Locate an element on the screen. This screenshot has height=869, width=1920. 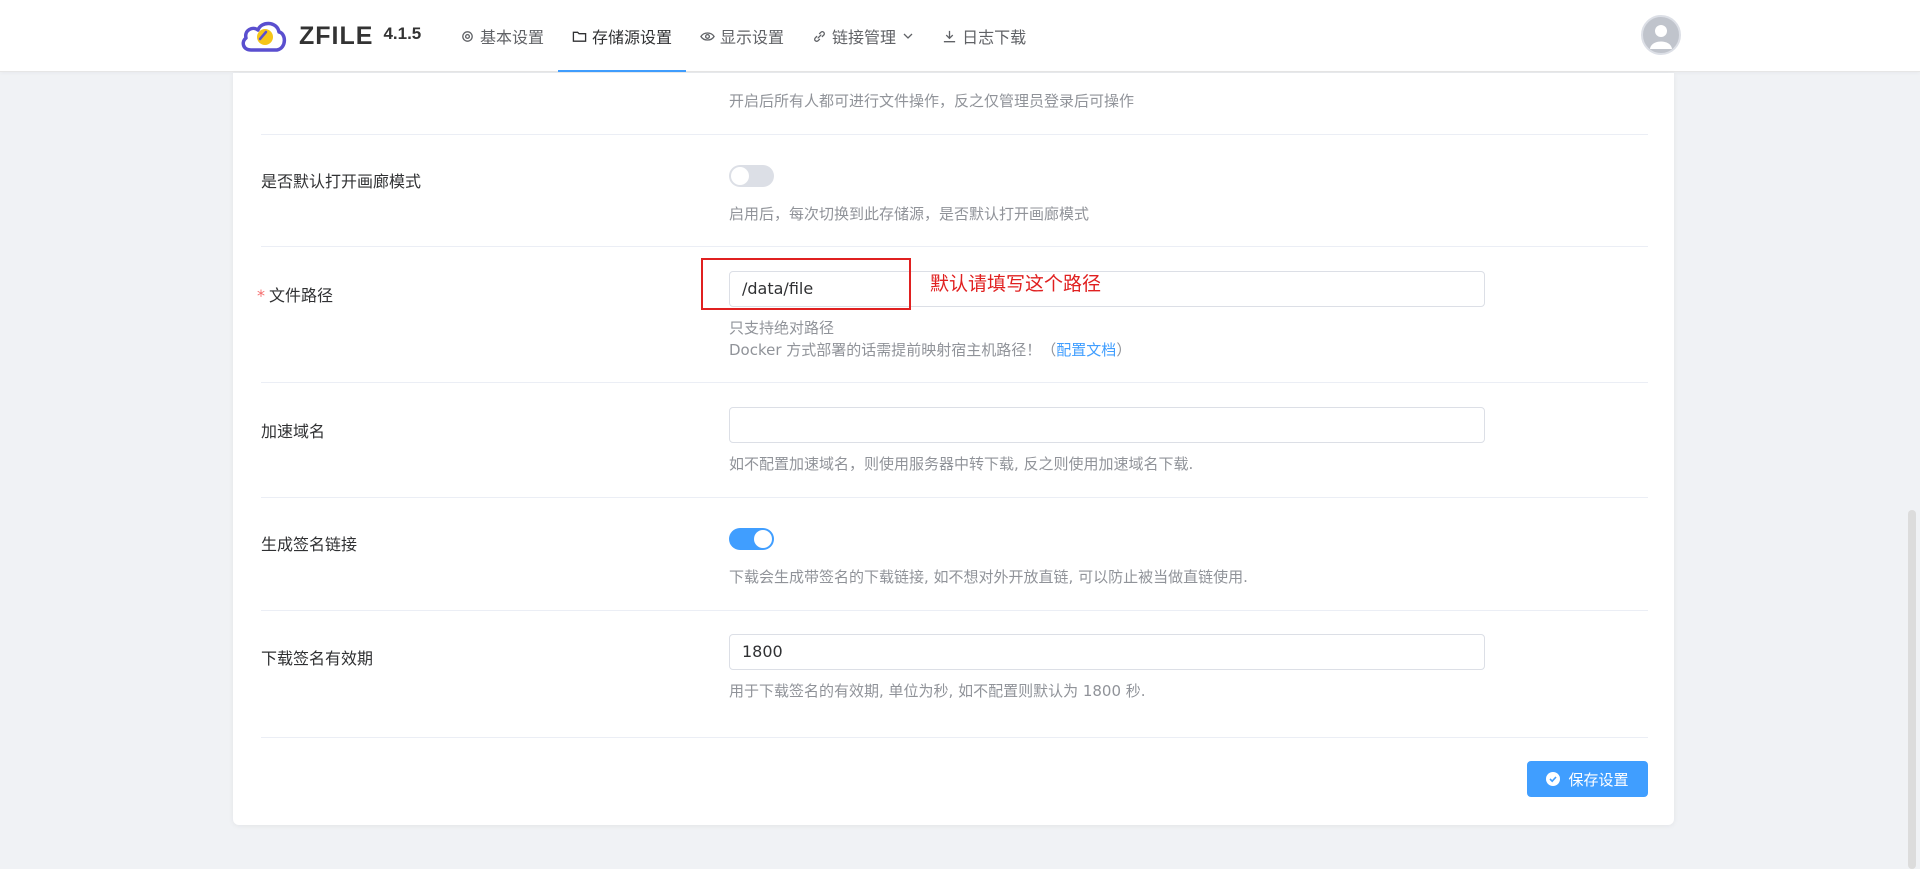
page-scrollbar is located at coordinates (1912, 689).